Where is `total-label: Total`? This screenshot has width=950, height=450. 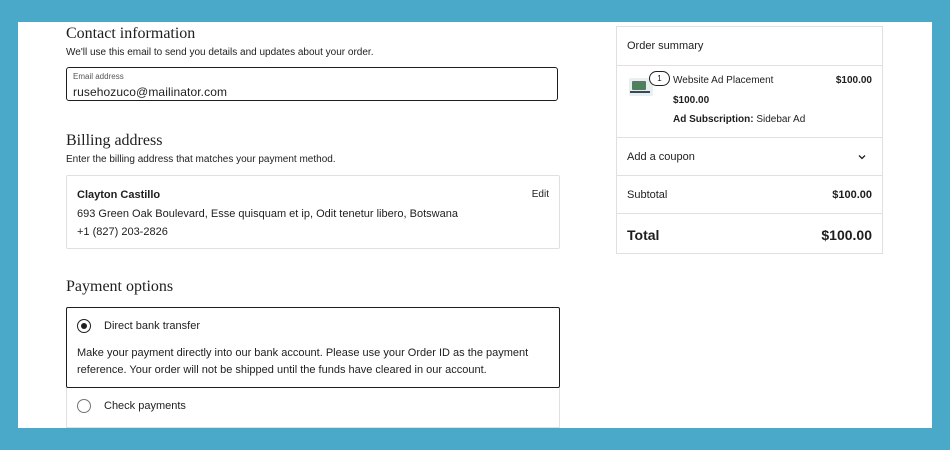
total-label: Total is located at coordinates (643, 235).